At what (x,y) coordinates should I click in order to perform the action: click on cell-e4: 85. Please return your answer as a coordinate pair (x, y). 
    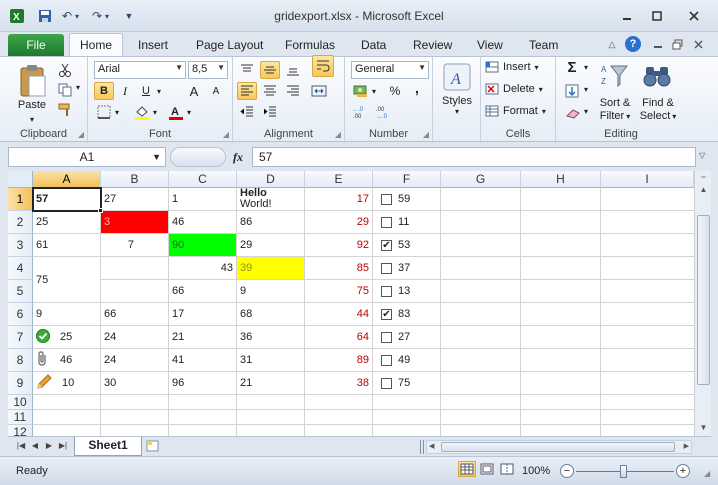
    Looking at the image, I should click on (339, 268).